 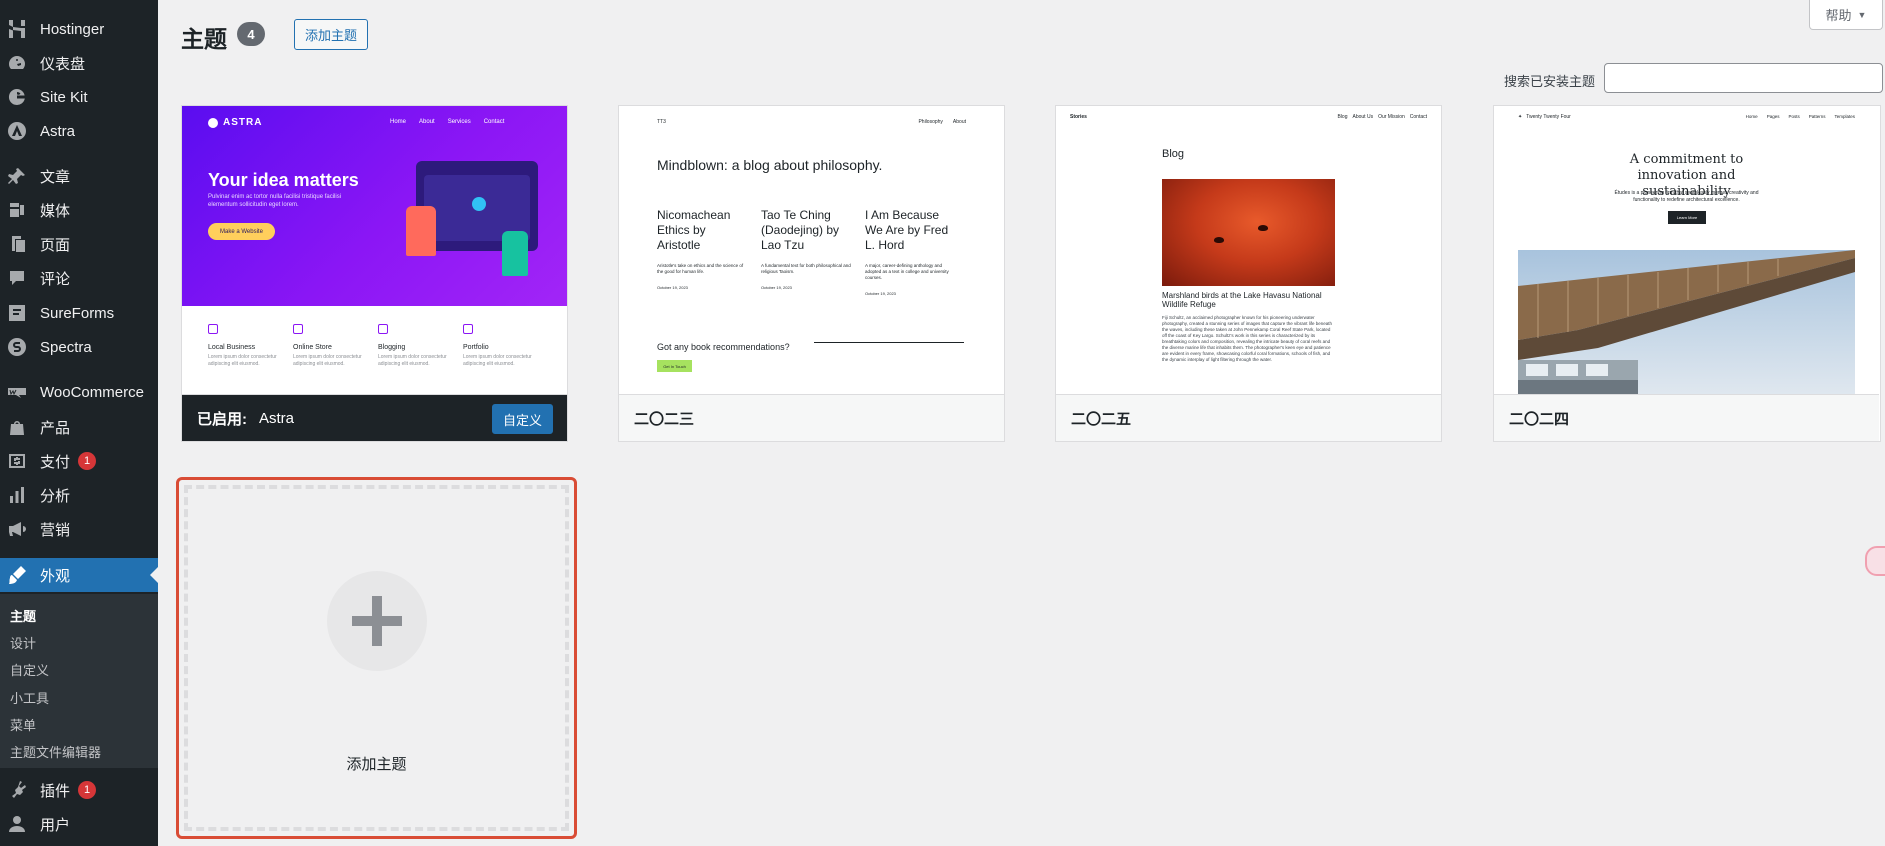 I want to click on sidebar-item-label: 用户, so click(x=55, y=825).